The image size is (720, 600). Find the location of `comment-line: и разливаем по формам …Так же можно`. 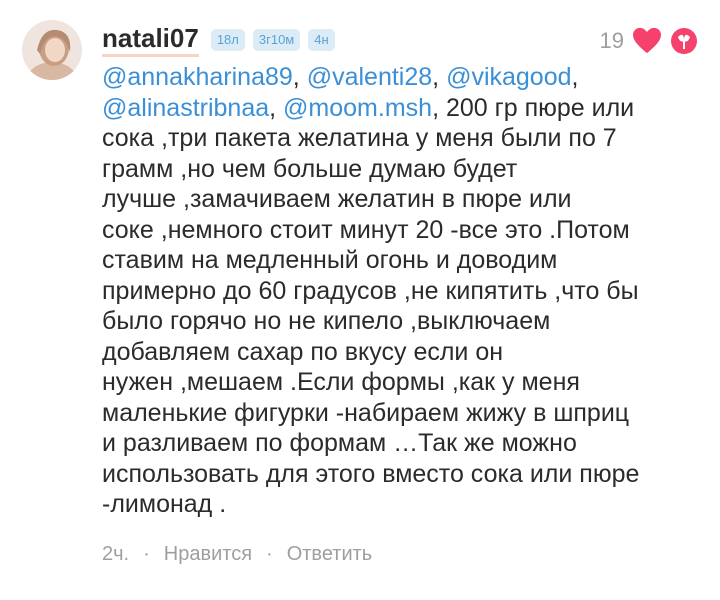

comment-line: и разливаем по формам …Так же можно is located at coordinates (339, 443).